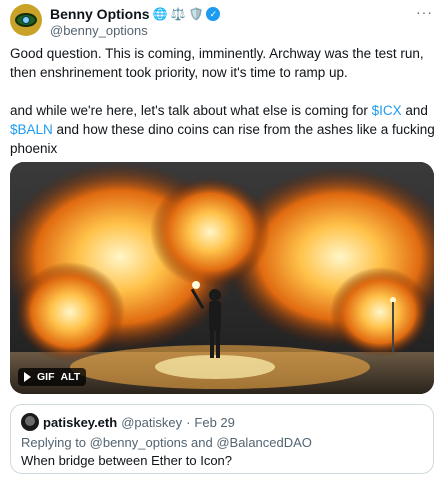 This screenshot has height=483, width=445. I want to click on verified-badge-icon: ✓, so click(213, 14).